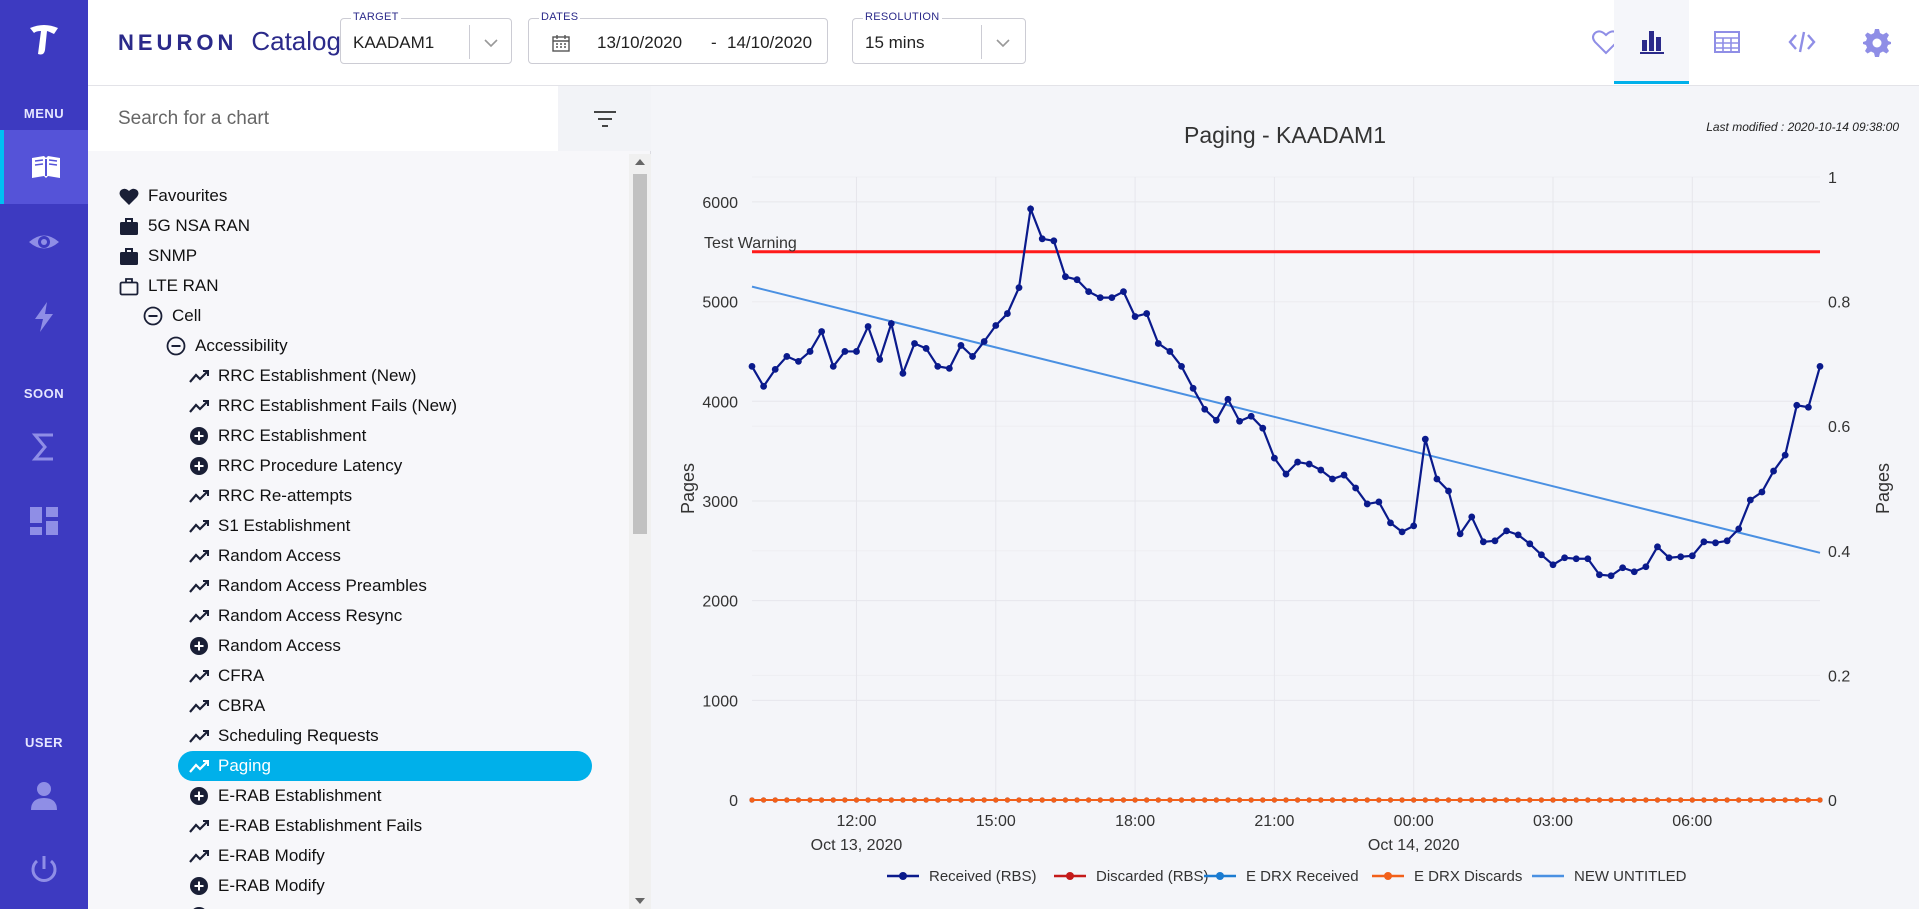  I want to click on bar-chart-view-icon, so click(1651, 42).